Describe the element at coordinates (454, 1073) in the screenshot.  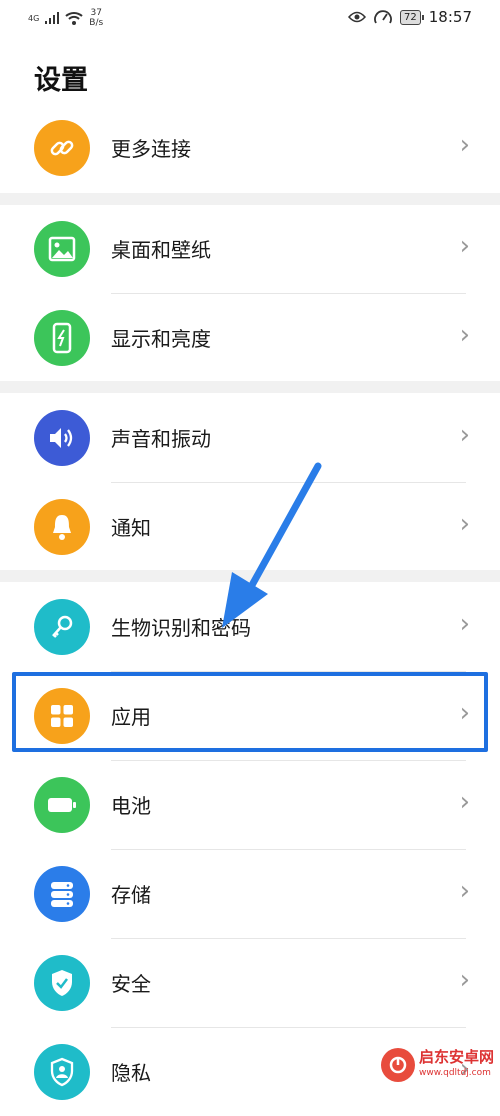
I see `watermark-url: www.qdltdj.com` at that location.